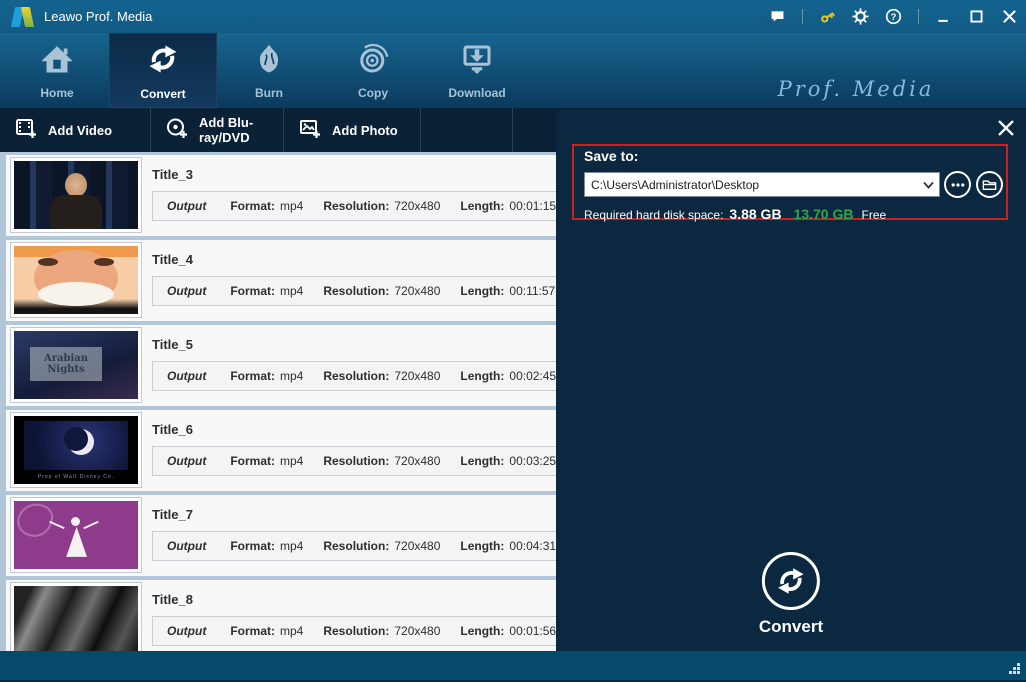 Image resolution: width=1026 pixels, height=682 pixels. Describe the element at coordinates (76, 450) in the screenshot. I see `video-thumbnail: Prop of Walt Disney Co.` at that location.